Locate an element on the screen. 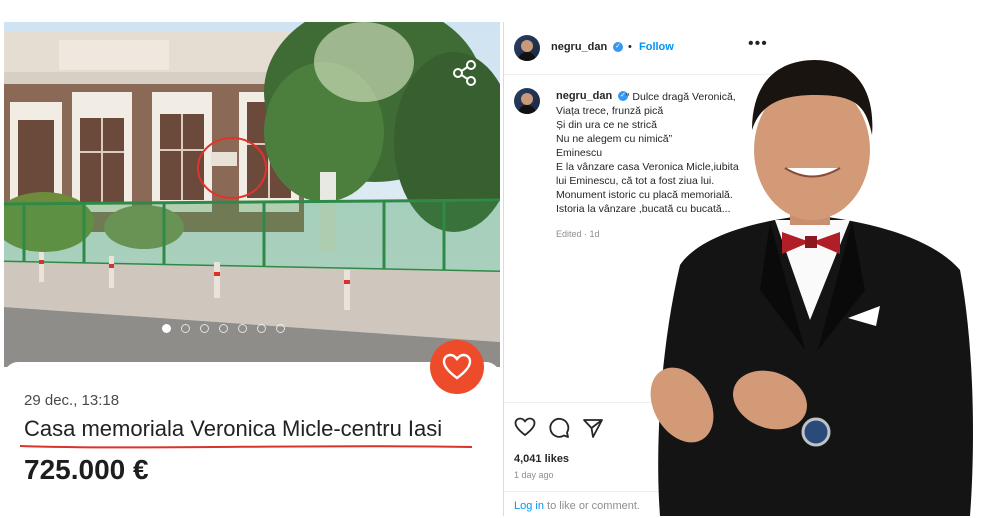 The height and width of the screenshot is (518, 993). avatar is located at coordinates (527, 48).